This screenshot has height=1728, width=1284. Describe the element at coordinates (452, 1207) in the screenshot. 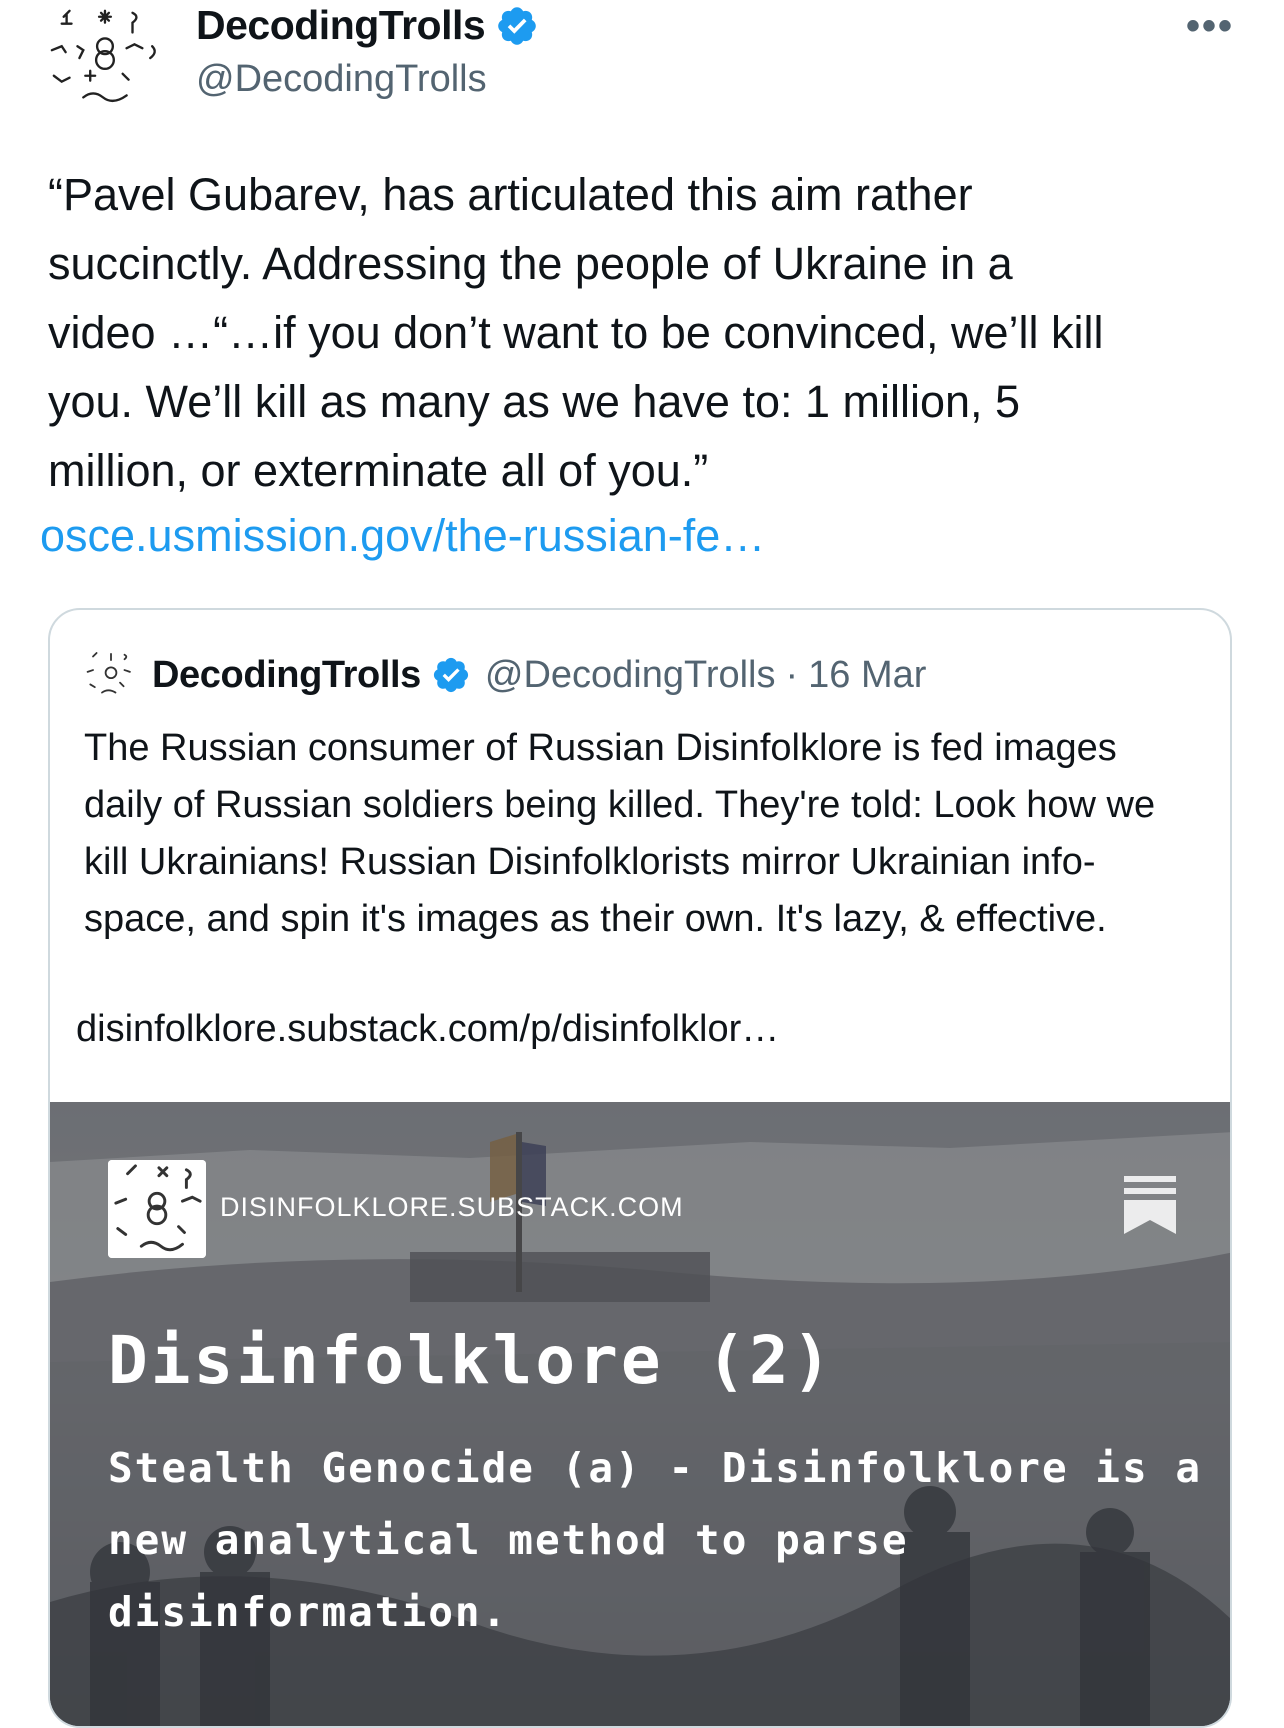

I see `card-domain: DISINFOLKLORE.SUBSTACK.COM` at that location.